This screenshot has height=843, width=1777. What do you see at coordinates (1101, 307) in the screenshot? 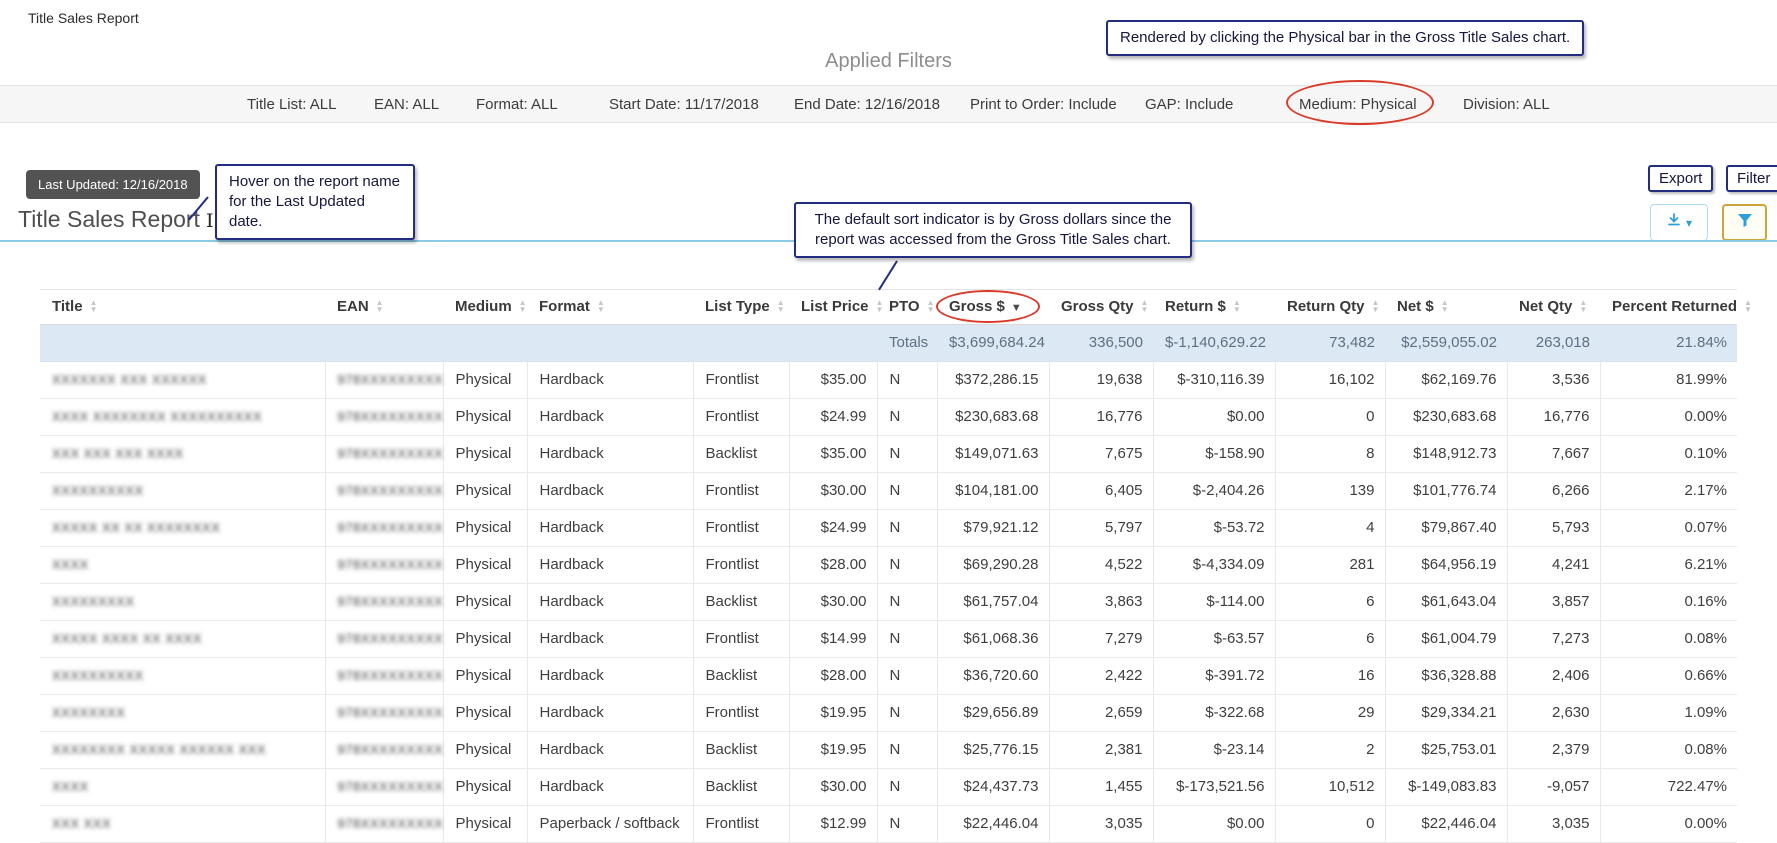
I see `column-header-gross-qty: Gross Qty` at bounding box center [1101, 307].